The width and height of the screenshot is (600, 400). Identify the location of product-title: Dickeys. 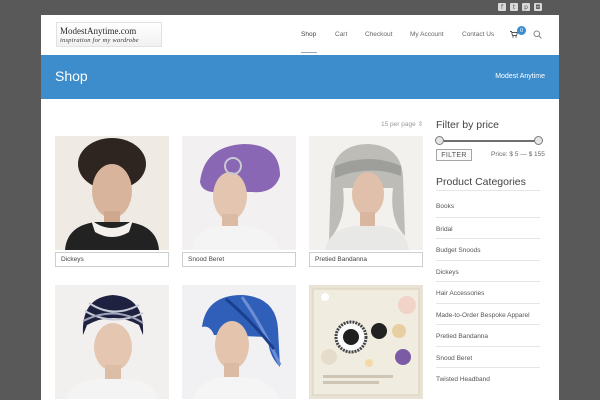
(112, 259).